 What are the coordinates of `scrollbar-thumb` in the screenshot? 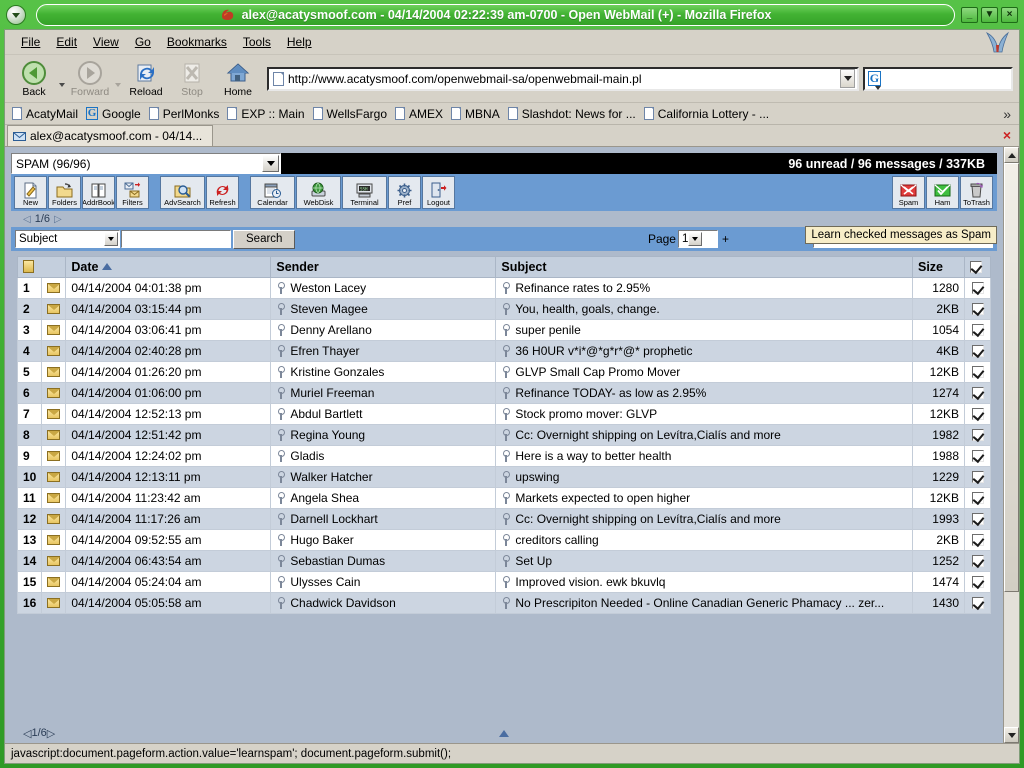 It's located at (1011, 377).